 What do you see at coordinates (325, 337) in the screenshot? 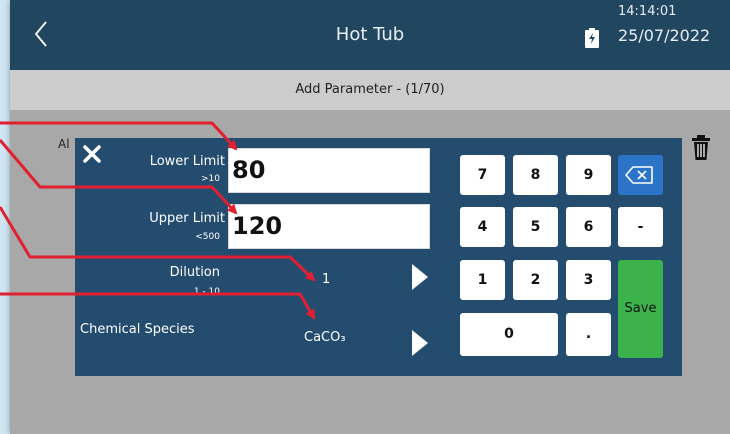
I see `chemical-species-value: CaCO₃` at bounding box center [325, 337].